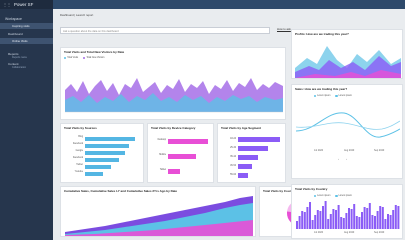 Image resolution: width=405 pixels, height=240 pixels. Describe the element at coordinates (233, 175) in the screenshot. I see `age-label: 55-64` at that location.